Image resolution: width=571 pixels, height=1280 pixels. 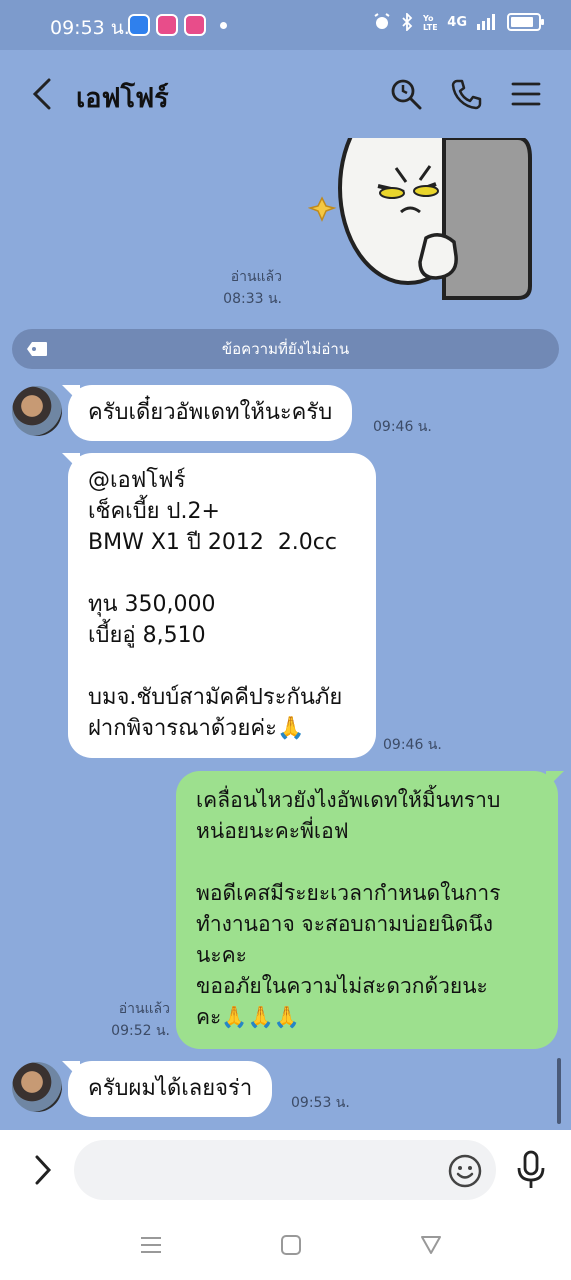 What do you see at coordinates (252, 288) in the screenshot?
I see `sticker-read-status: อ่านแล้ว 08:33 น.` at bounding box center [252, 288].